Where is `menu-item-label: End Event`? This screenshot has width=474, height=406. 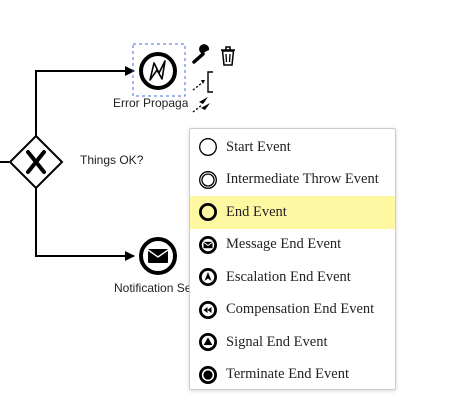
menu-item-label: End Event is located at coordinates (256, 211).